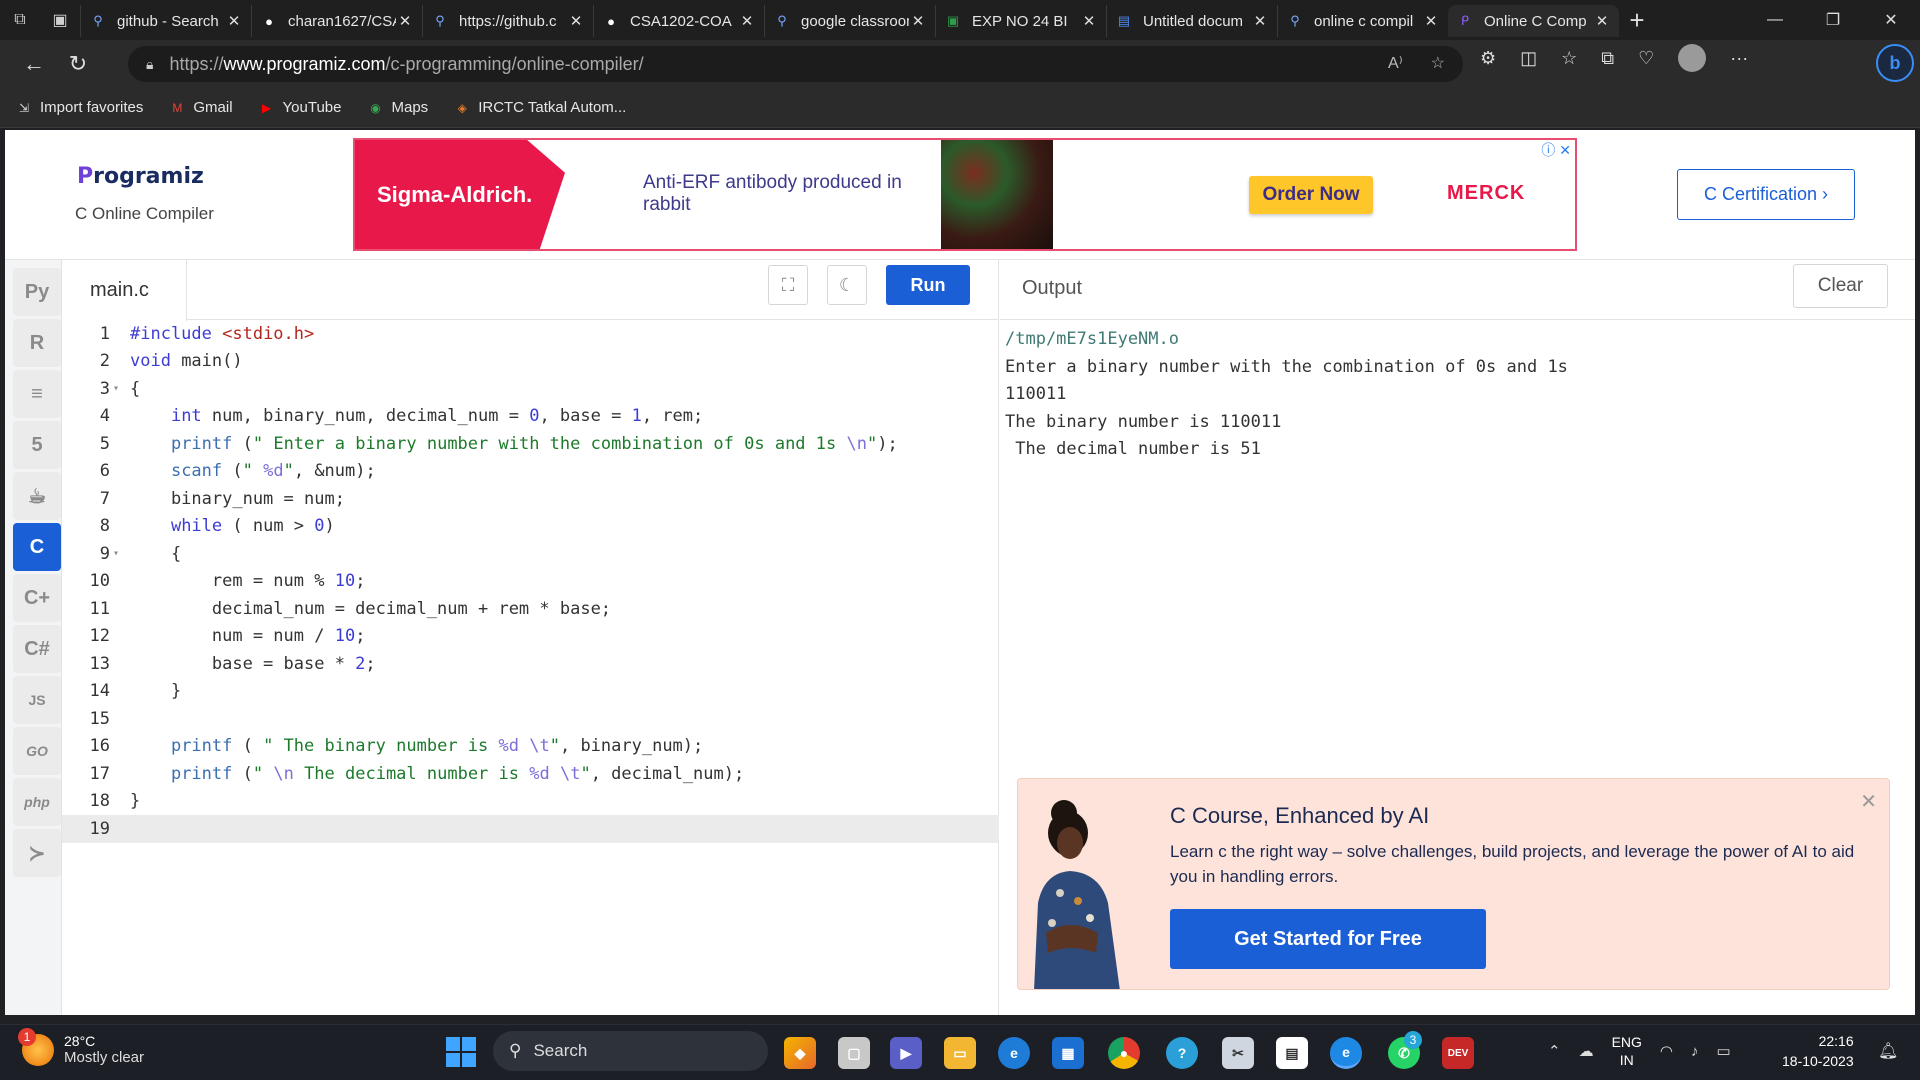 This screenshot has height=1080, width=1920. Describe the element at coordinates (1311, 195) in the screenshot. I see `ad-order-button: Order Now` at that location.